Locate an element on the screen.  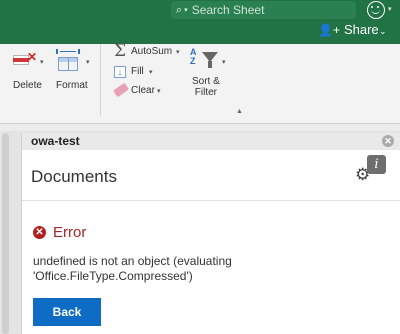
delete-cells-icon: ✕ is located at coordinates (25, 59).